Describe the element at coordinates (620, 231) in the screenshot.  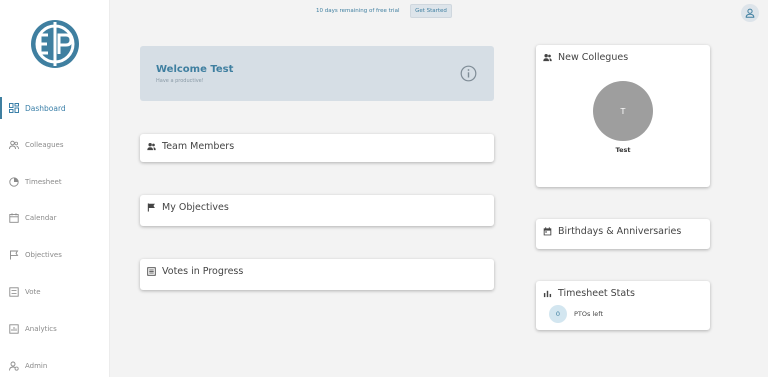
I see `card-title: Birthdays & Anniversaries` at that location.